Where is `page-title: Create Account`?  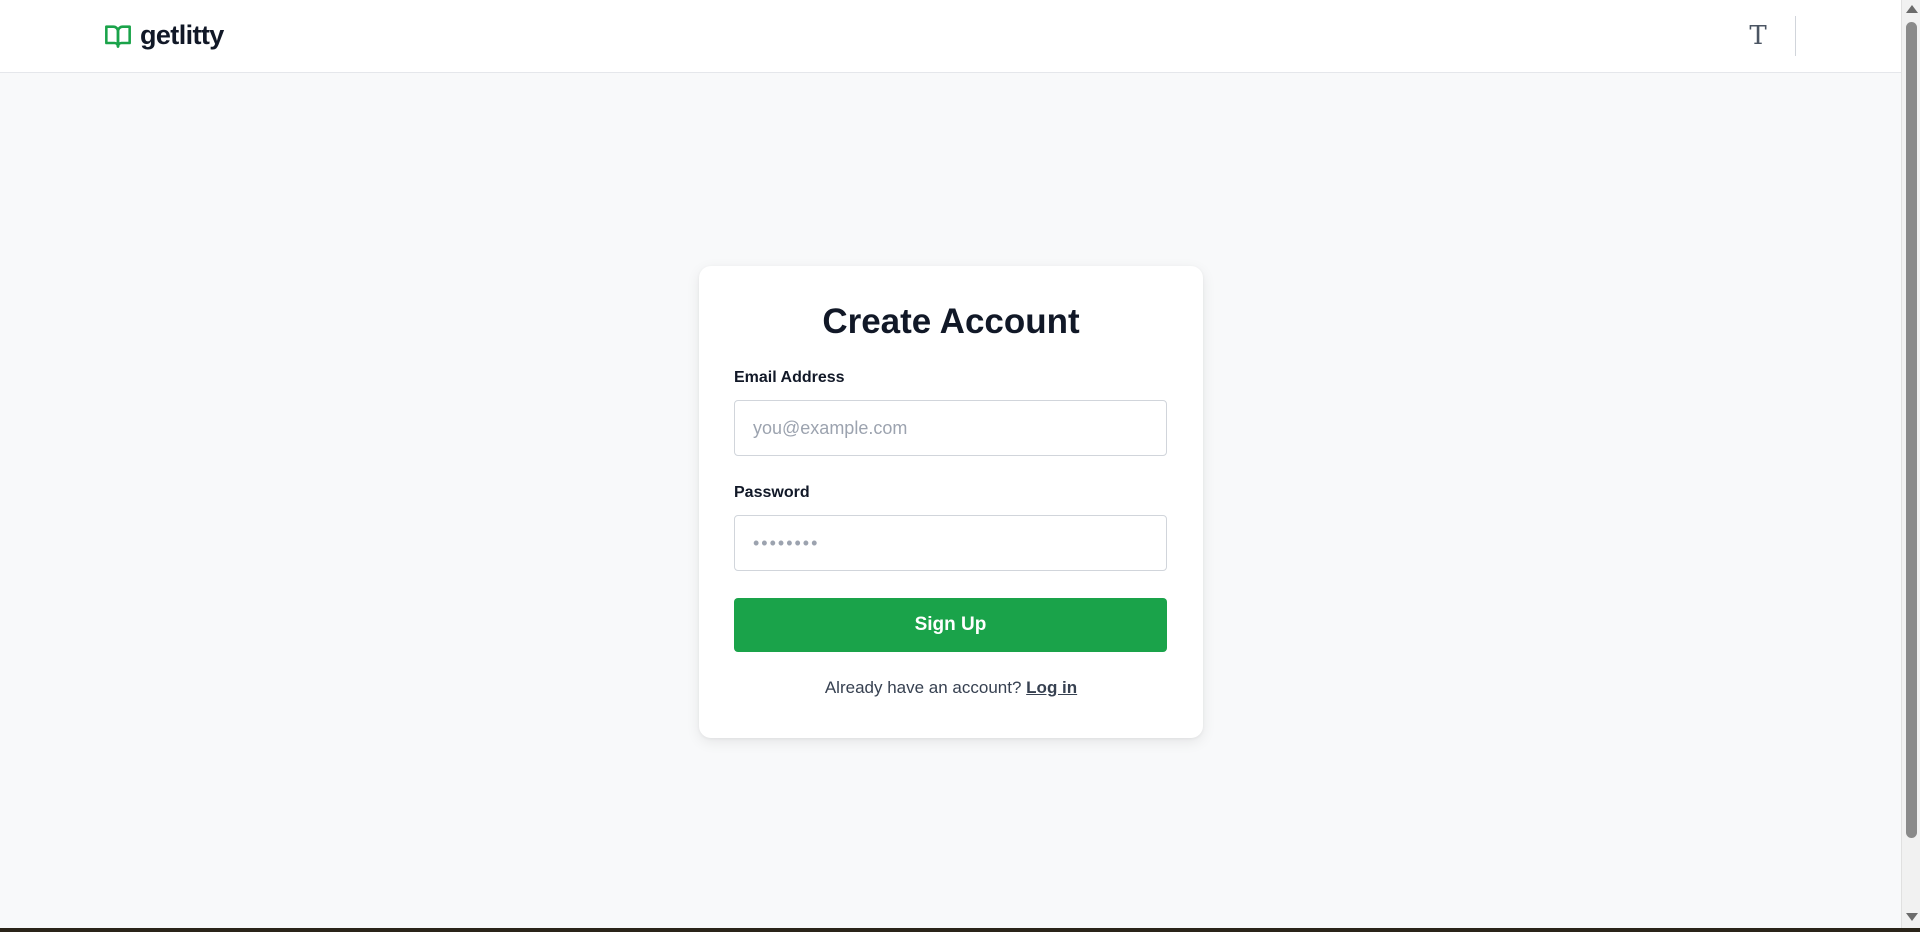
page-title: Create Account is located at coordinates (951, 321).